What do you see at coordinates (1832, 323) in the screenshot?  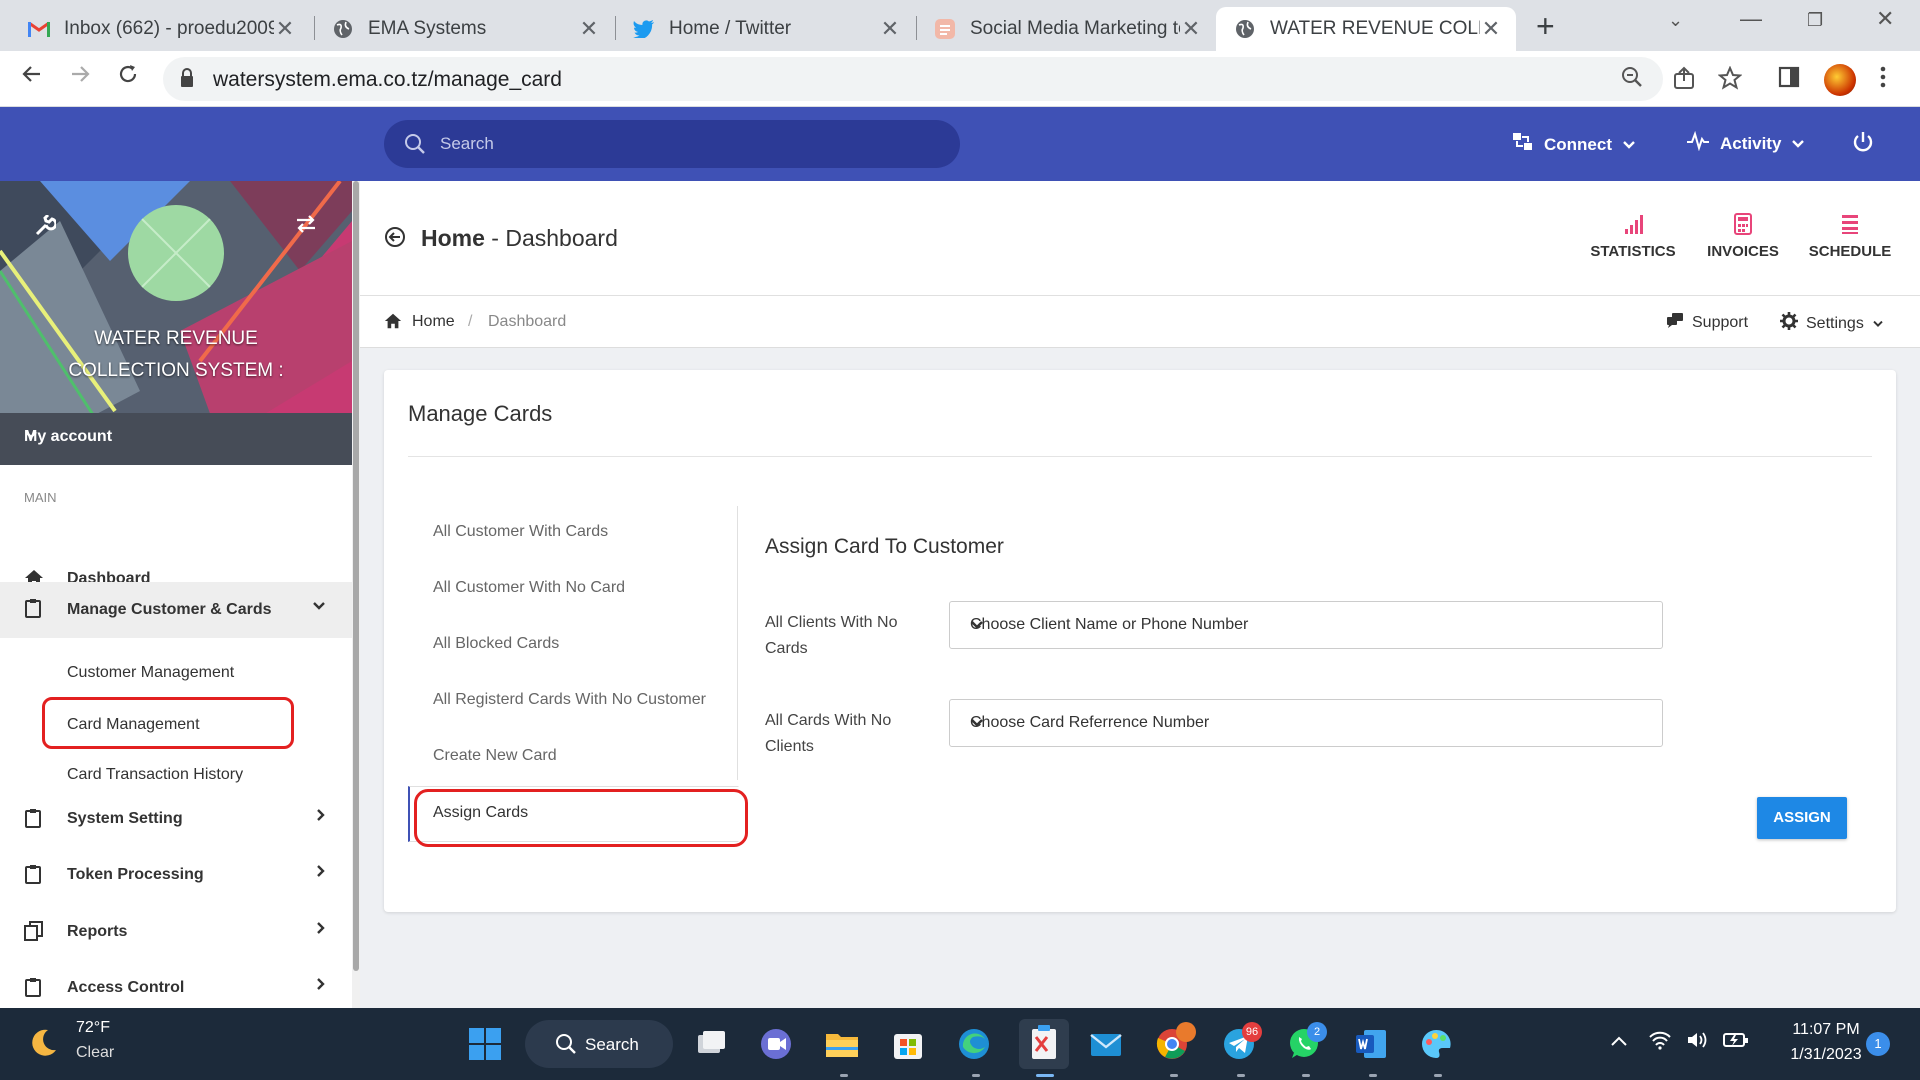 I see `settings-menu: Settings` at bounding box center [1832, 323].